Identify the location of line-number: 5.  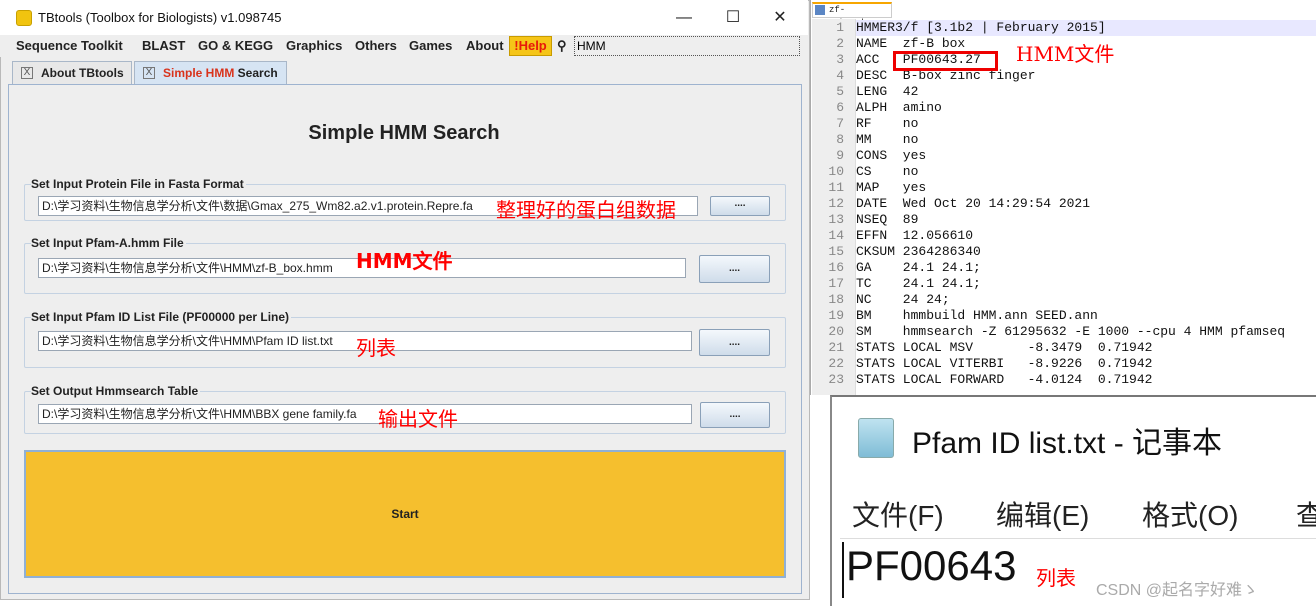
(840, 91).